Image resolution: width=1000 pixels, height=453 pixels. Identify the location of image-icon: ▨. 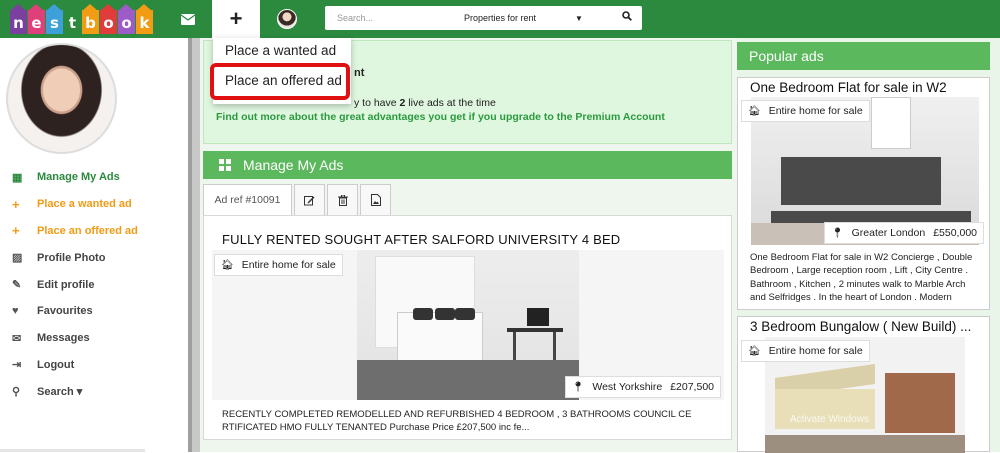
(17, 258).